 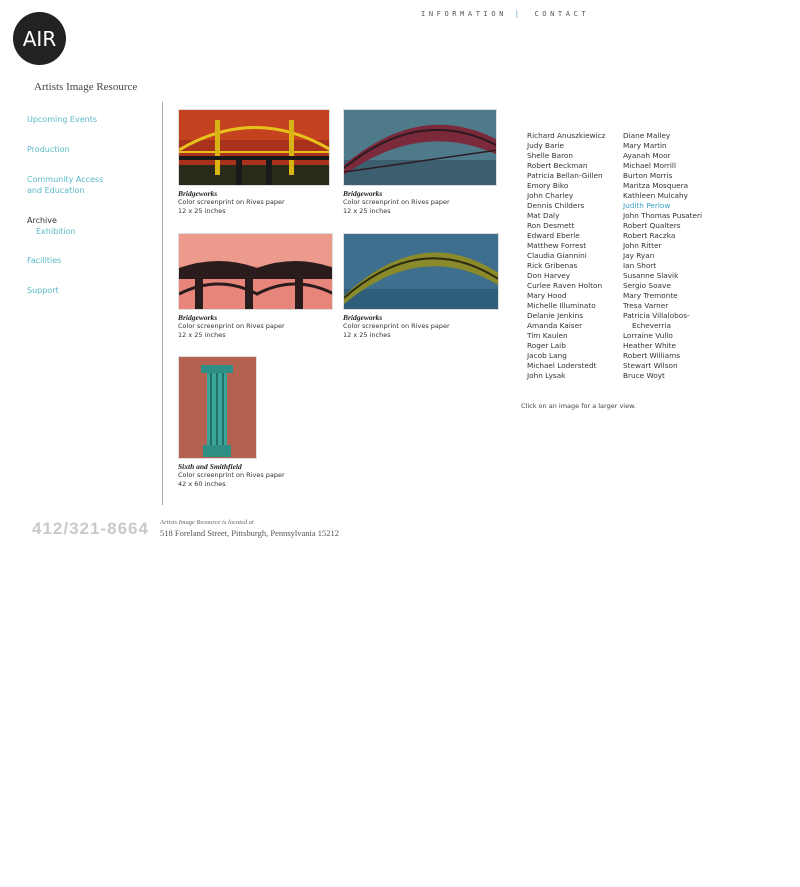 What do you see at coordinates (662, 136) in the screenshot?
I see `artist-link: Diane Malley` at bounding box center [662, 136].